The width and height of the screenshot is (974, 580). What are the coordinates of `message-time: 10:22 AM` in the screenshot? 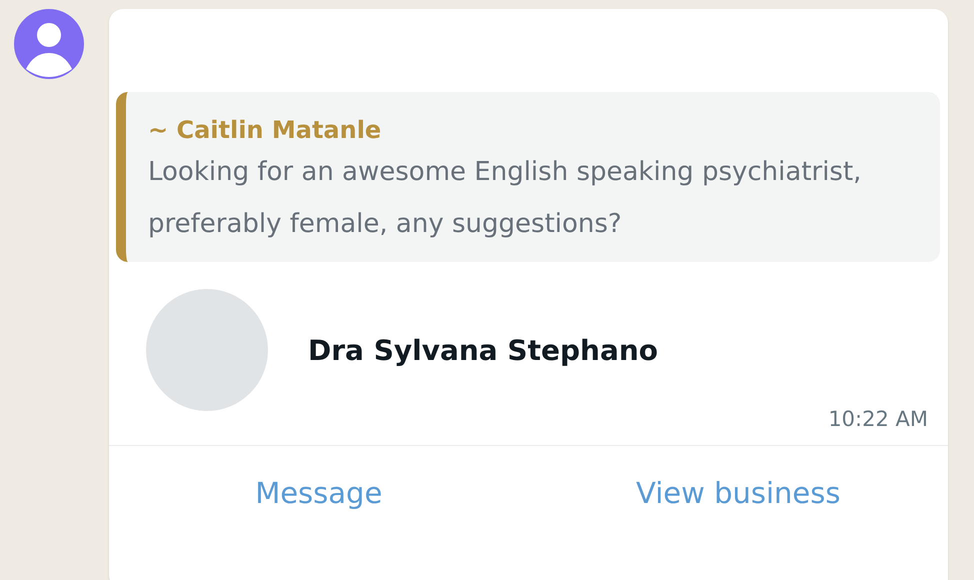 It's located at (878, 419).